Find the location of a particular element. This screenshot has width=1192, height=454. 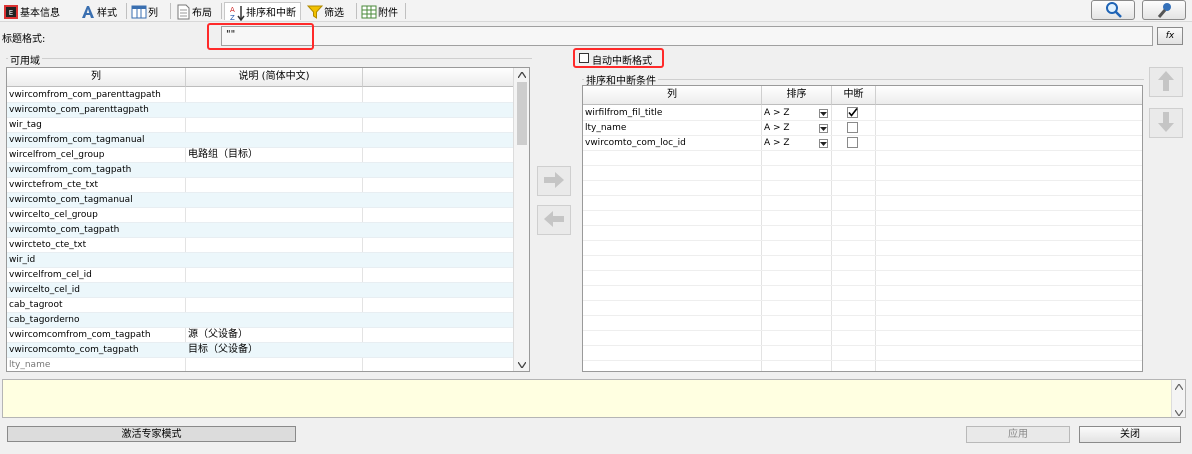

table-row: wir_tag is located at coordinates (260, 125).